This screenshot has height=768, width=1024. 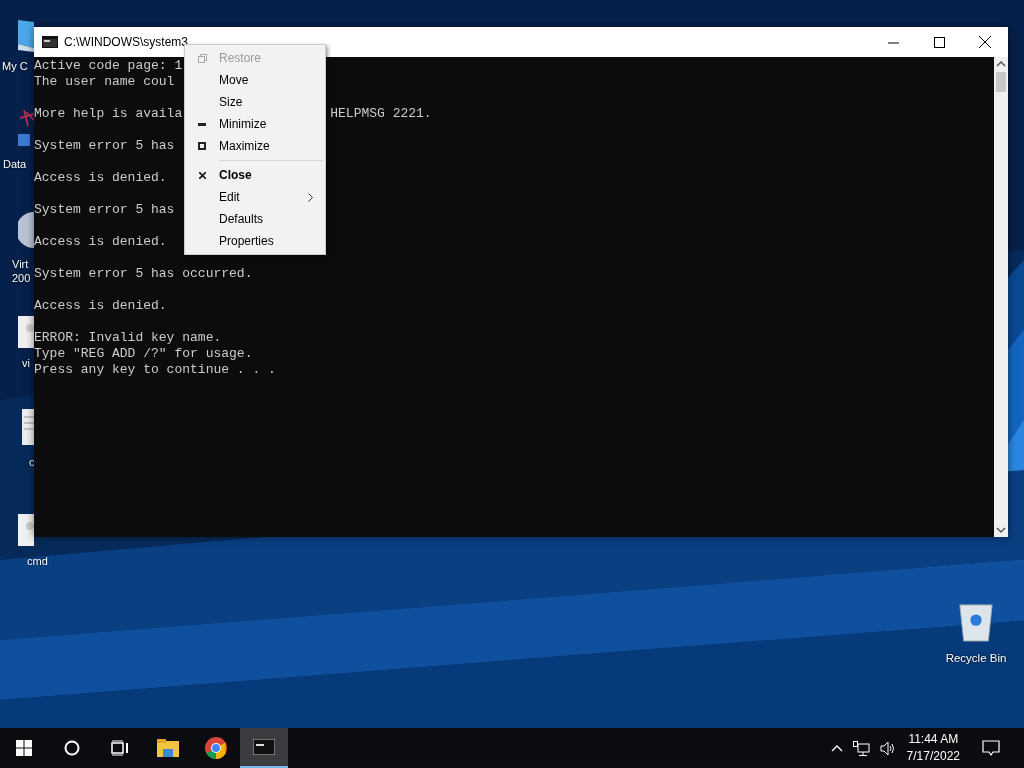 What do you see at coordinates (108, 114) in the screenshot?
I see `console-text: More help is availa` at bounding box center [108, 114].